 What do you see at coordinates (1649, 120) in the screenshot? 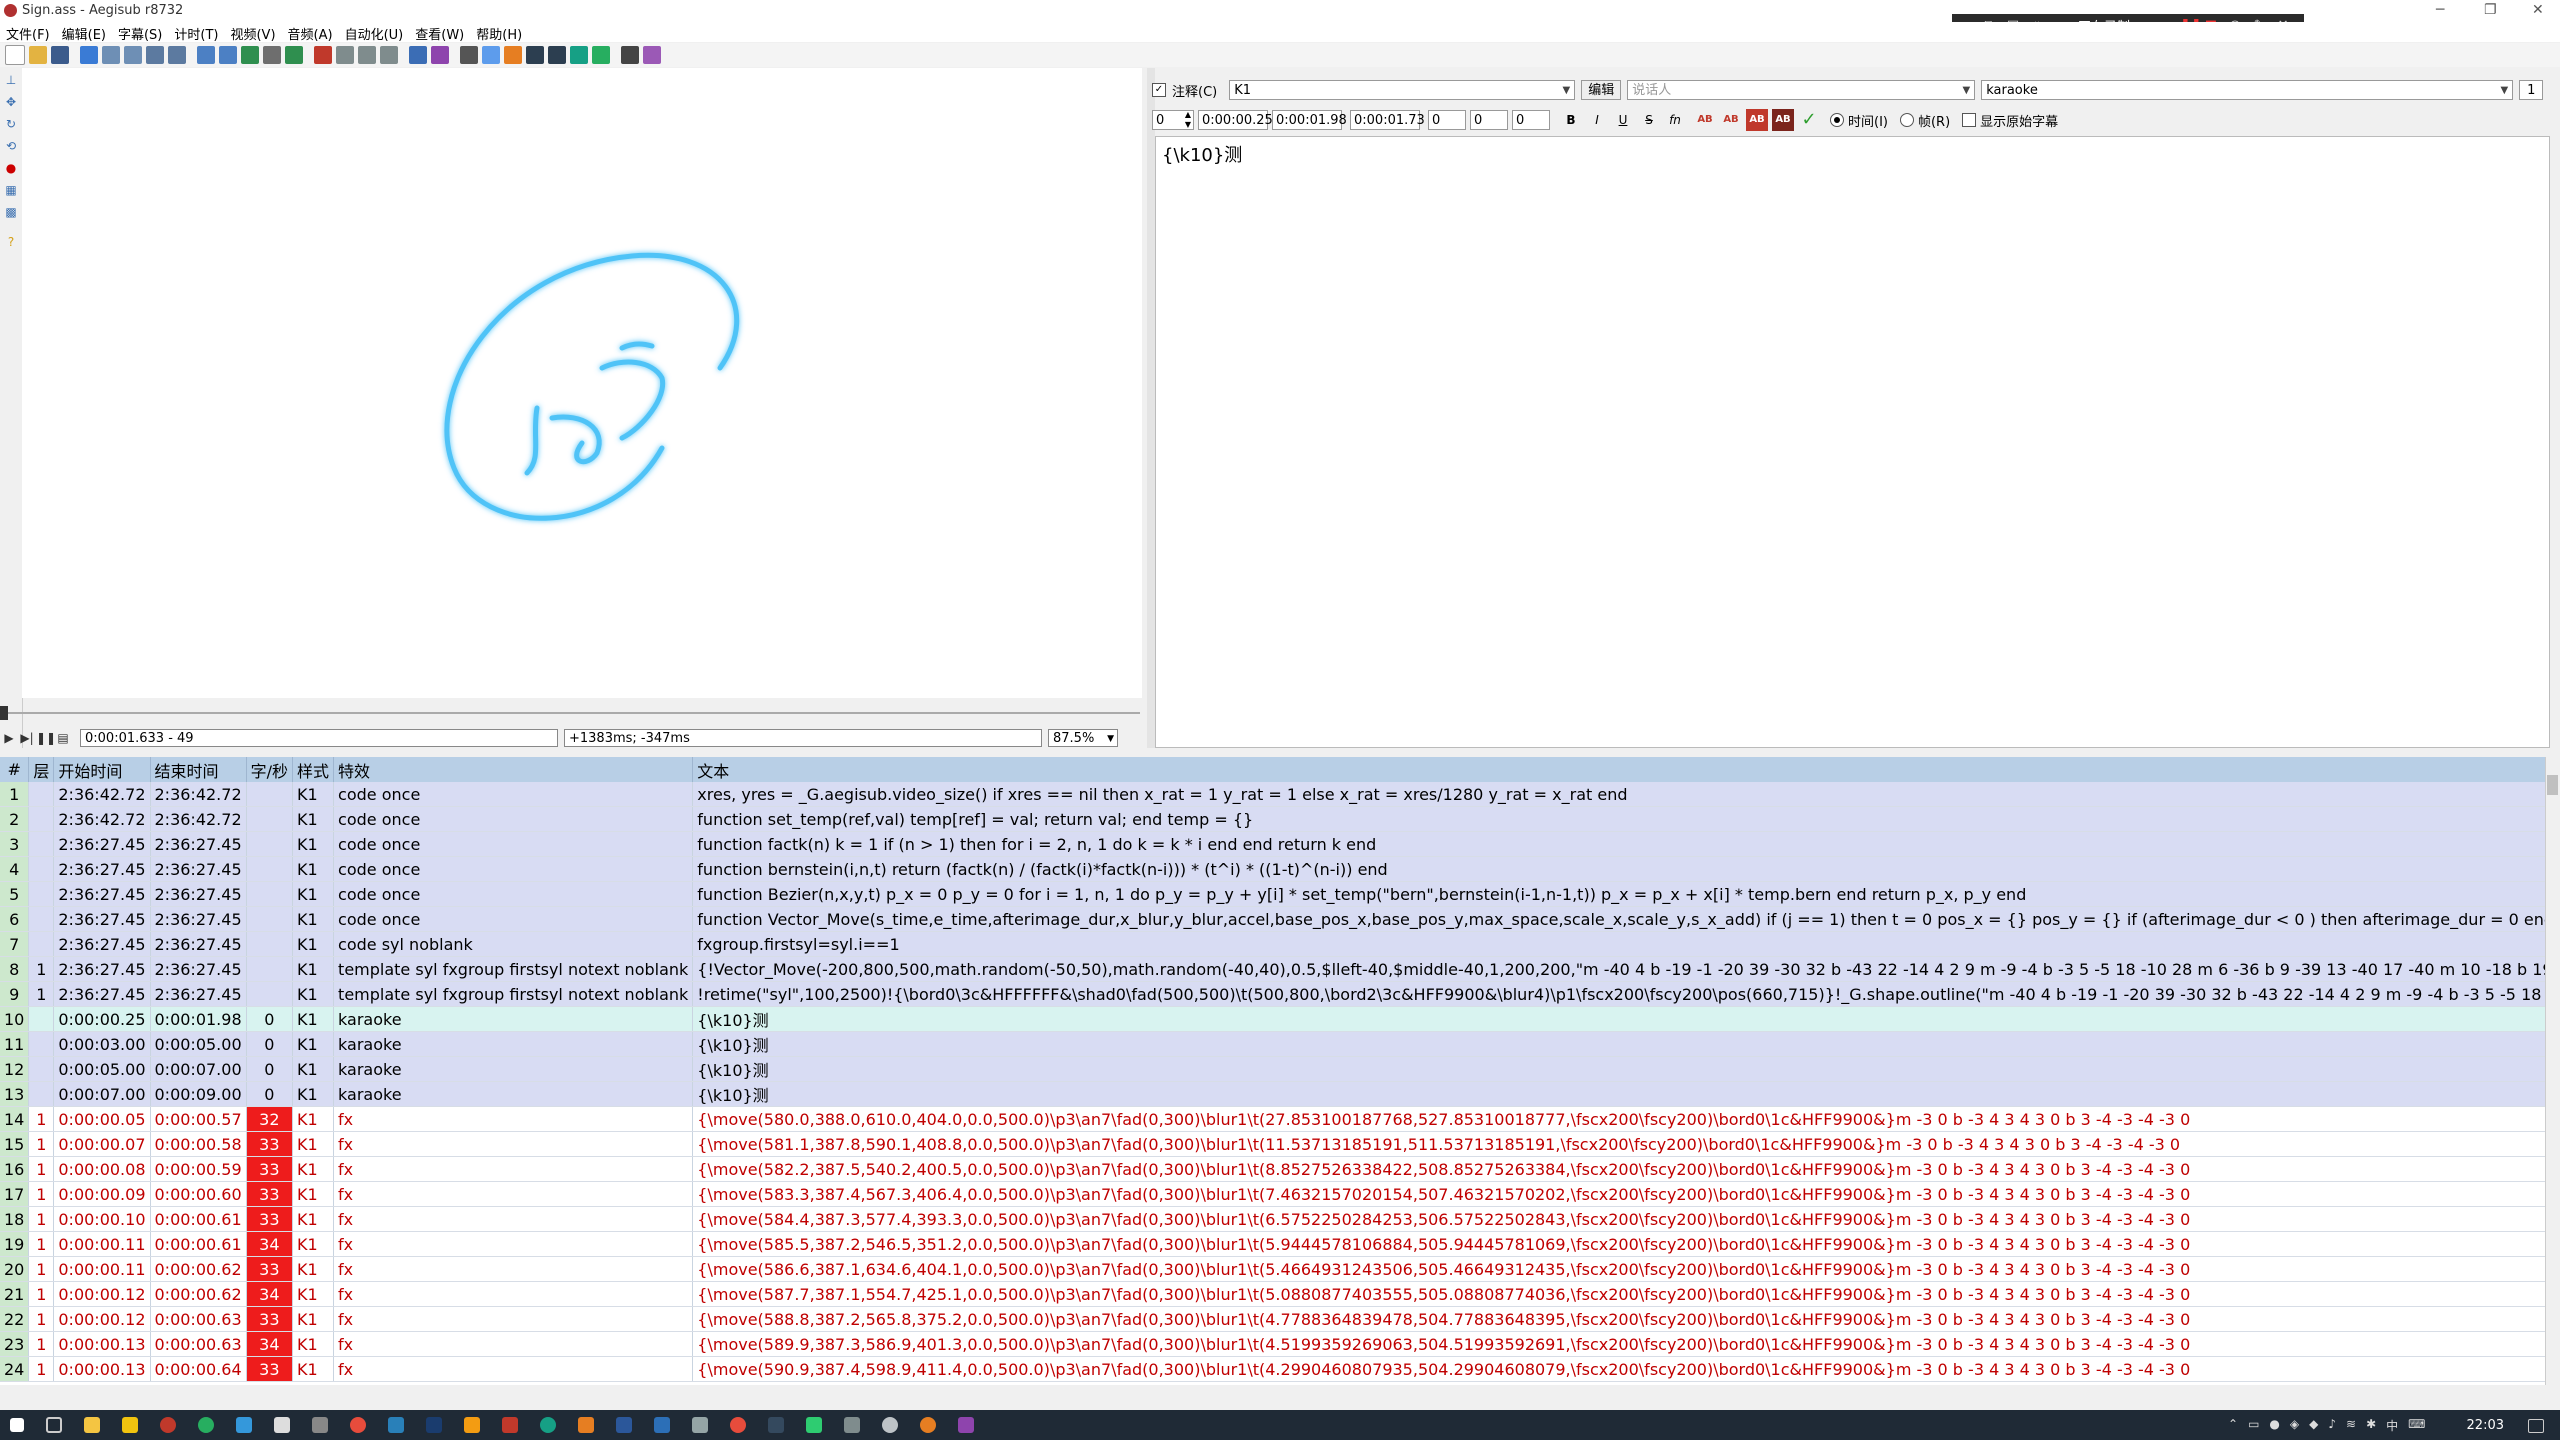
I see `strikeout-button: S` at bounding box center [1649, 120].